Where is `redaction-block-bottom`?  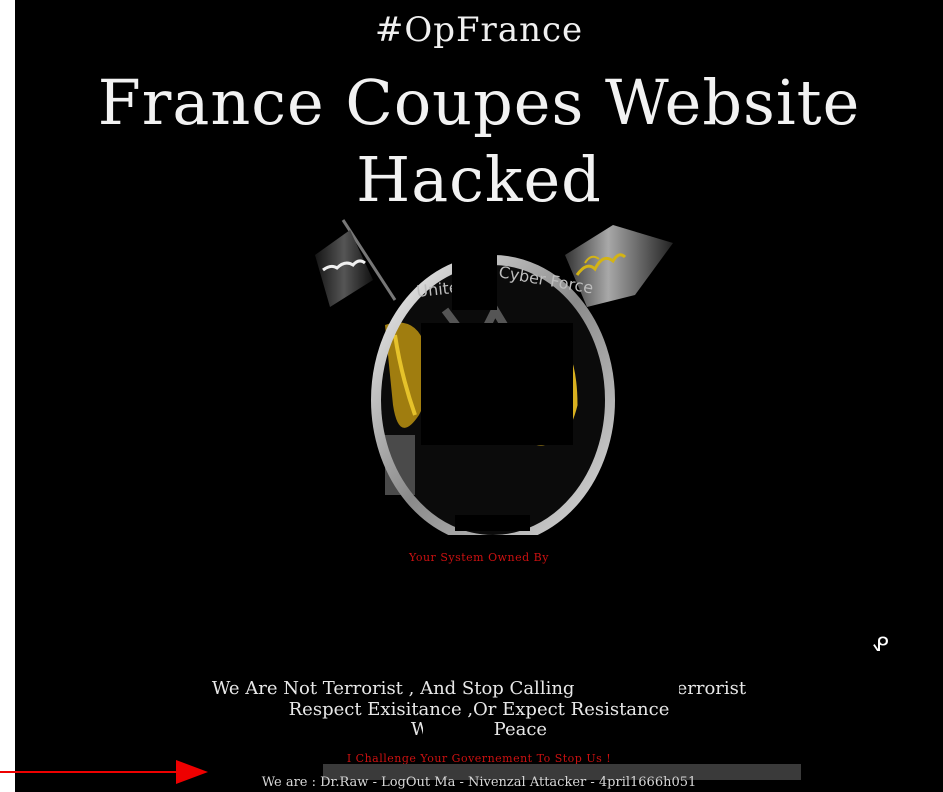 redaction-block-bottom is located at coordinates (492, 523).